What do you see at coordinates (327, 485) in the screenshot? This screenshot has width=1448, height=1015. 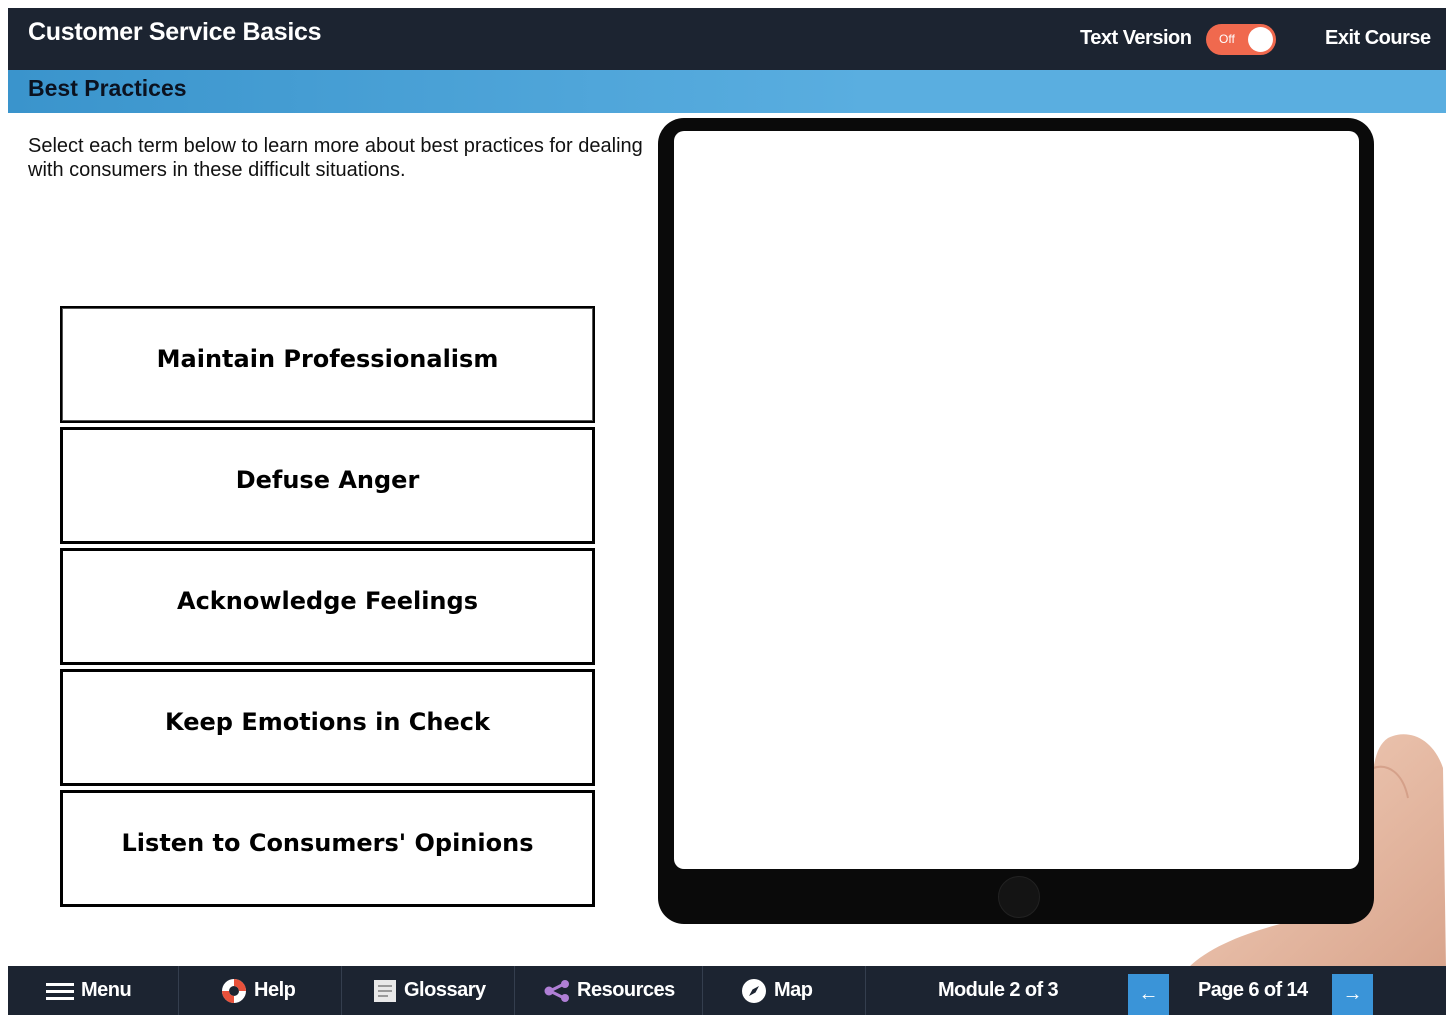 I see `term-button-defuse-anger: Defuse Anger` at bounding box center [327, 485].